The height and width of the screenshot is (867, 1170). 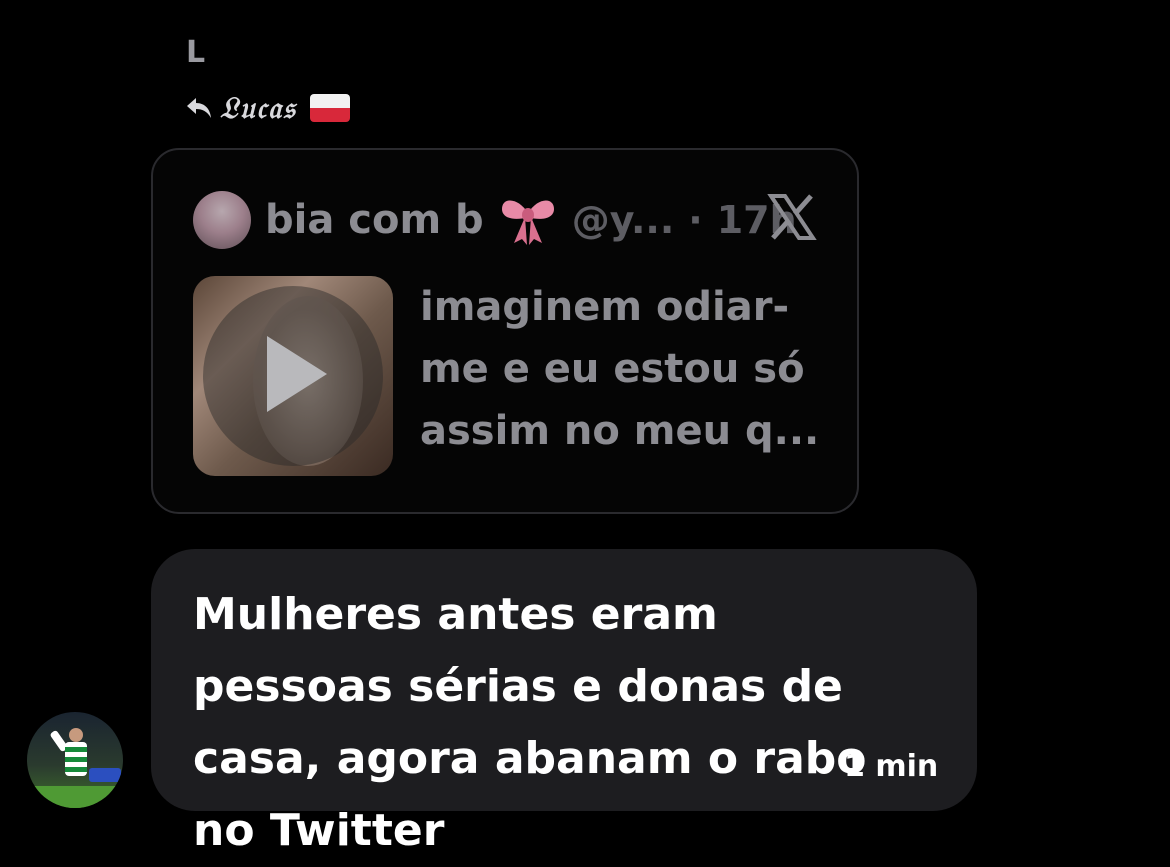 What do you see at coordinates (891, 766) in the screenshot?
I see `message-timestamp: 1 min` at bounding box center [891, 766].